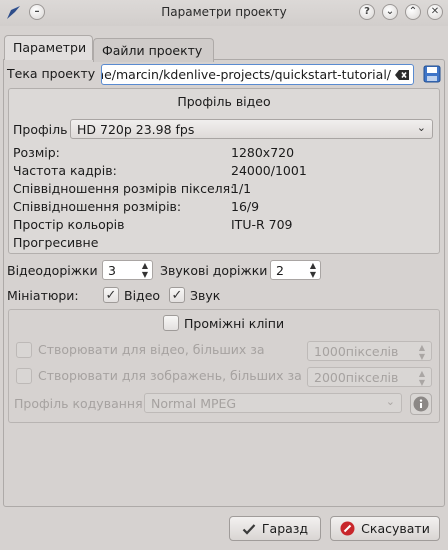 The image size is (448, 550). I want to click on property-value: 16/9, so click(245, 206).